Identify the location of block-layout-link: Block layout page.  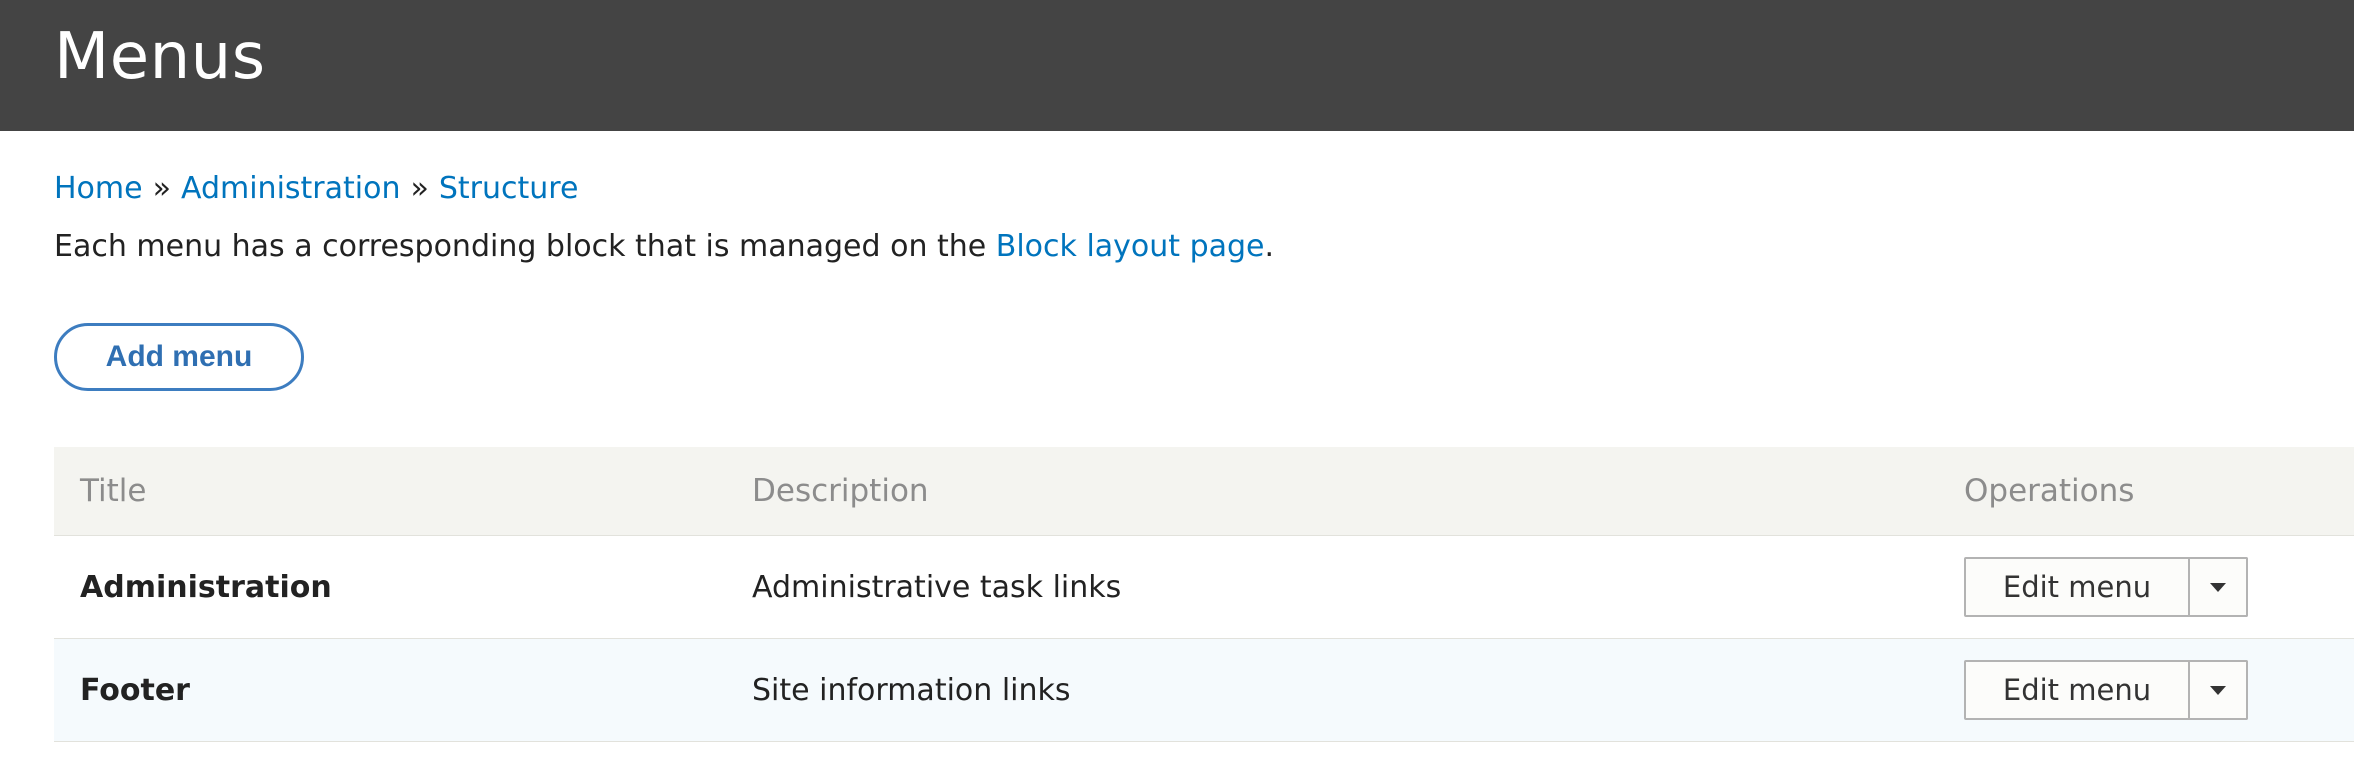
(1130, 246).